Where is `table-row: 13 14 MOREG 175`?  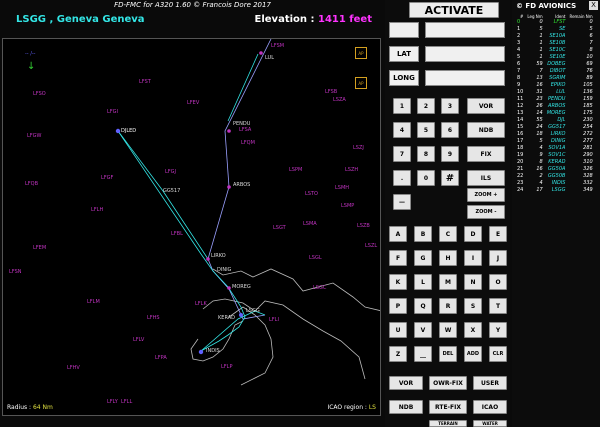
table-row: 13 14 MOREG 175 is located at coordinates (555, 113).